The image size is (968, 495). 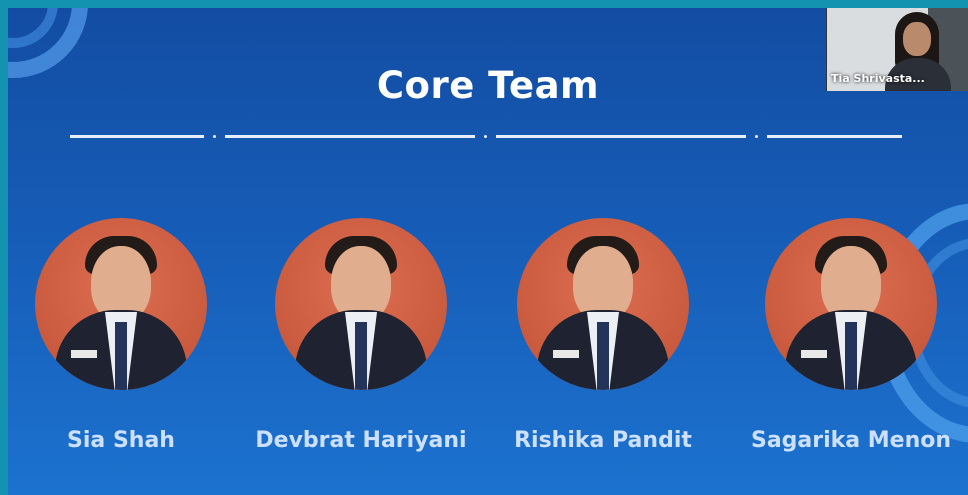 I want to click on team-member-card: Rishika Pandit, so click(x=603, y=335).